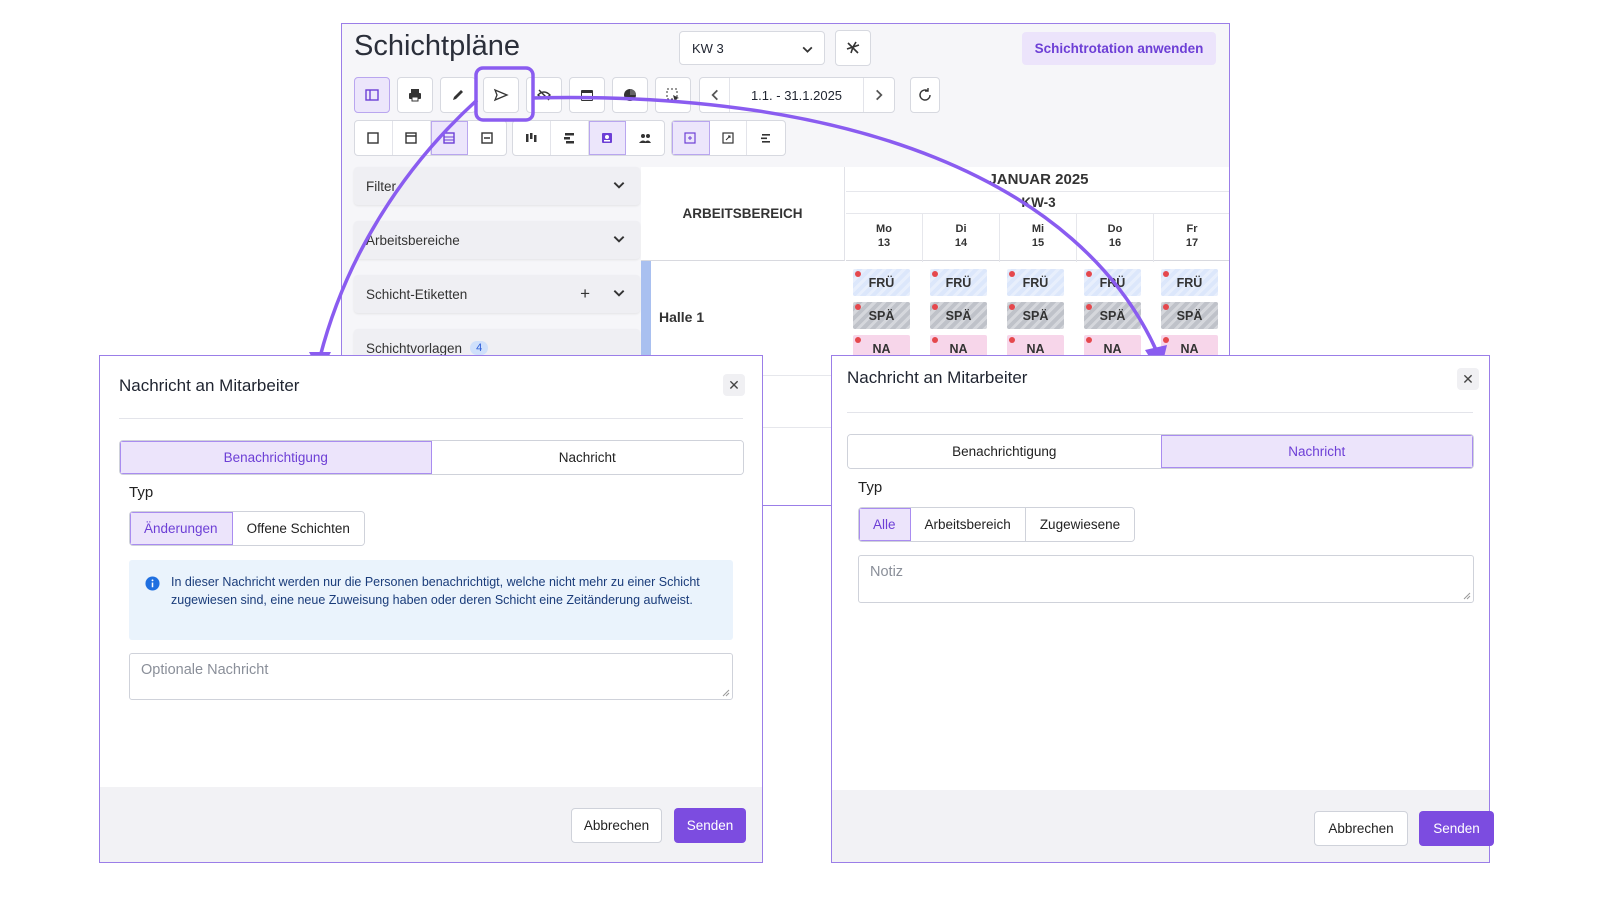  Describe the element at coordinates (501, 95) in the screenshot. I see `send-message-button` at that location.